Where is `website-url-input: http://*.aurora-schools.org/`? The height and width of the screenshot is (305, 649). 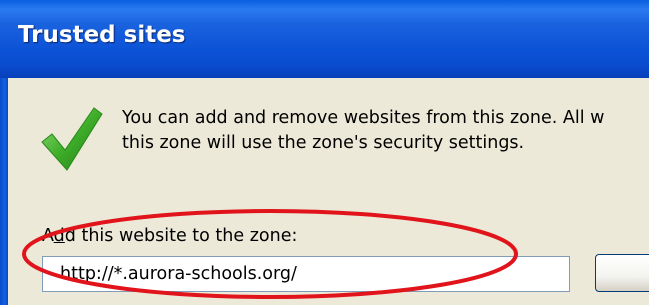
website-url-input: http://*.aurora-schools.org/ is located at coordinates (306, 274).